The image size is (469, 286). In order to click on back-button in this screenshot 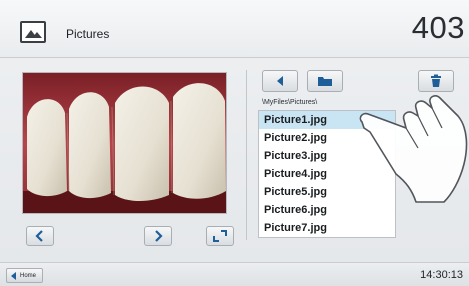, I will do `click(280, 81)`.